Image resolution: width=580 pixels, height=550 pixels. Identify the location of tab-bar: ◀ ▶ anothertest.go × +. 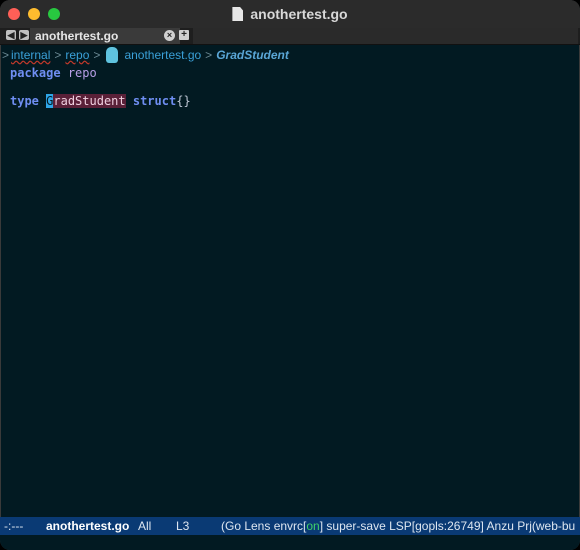
(290, 36).